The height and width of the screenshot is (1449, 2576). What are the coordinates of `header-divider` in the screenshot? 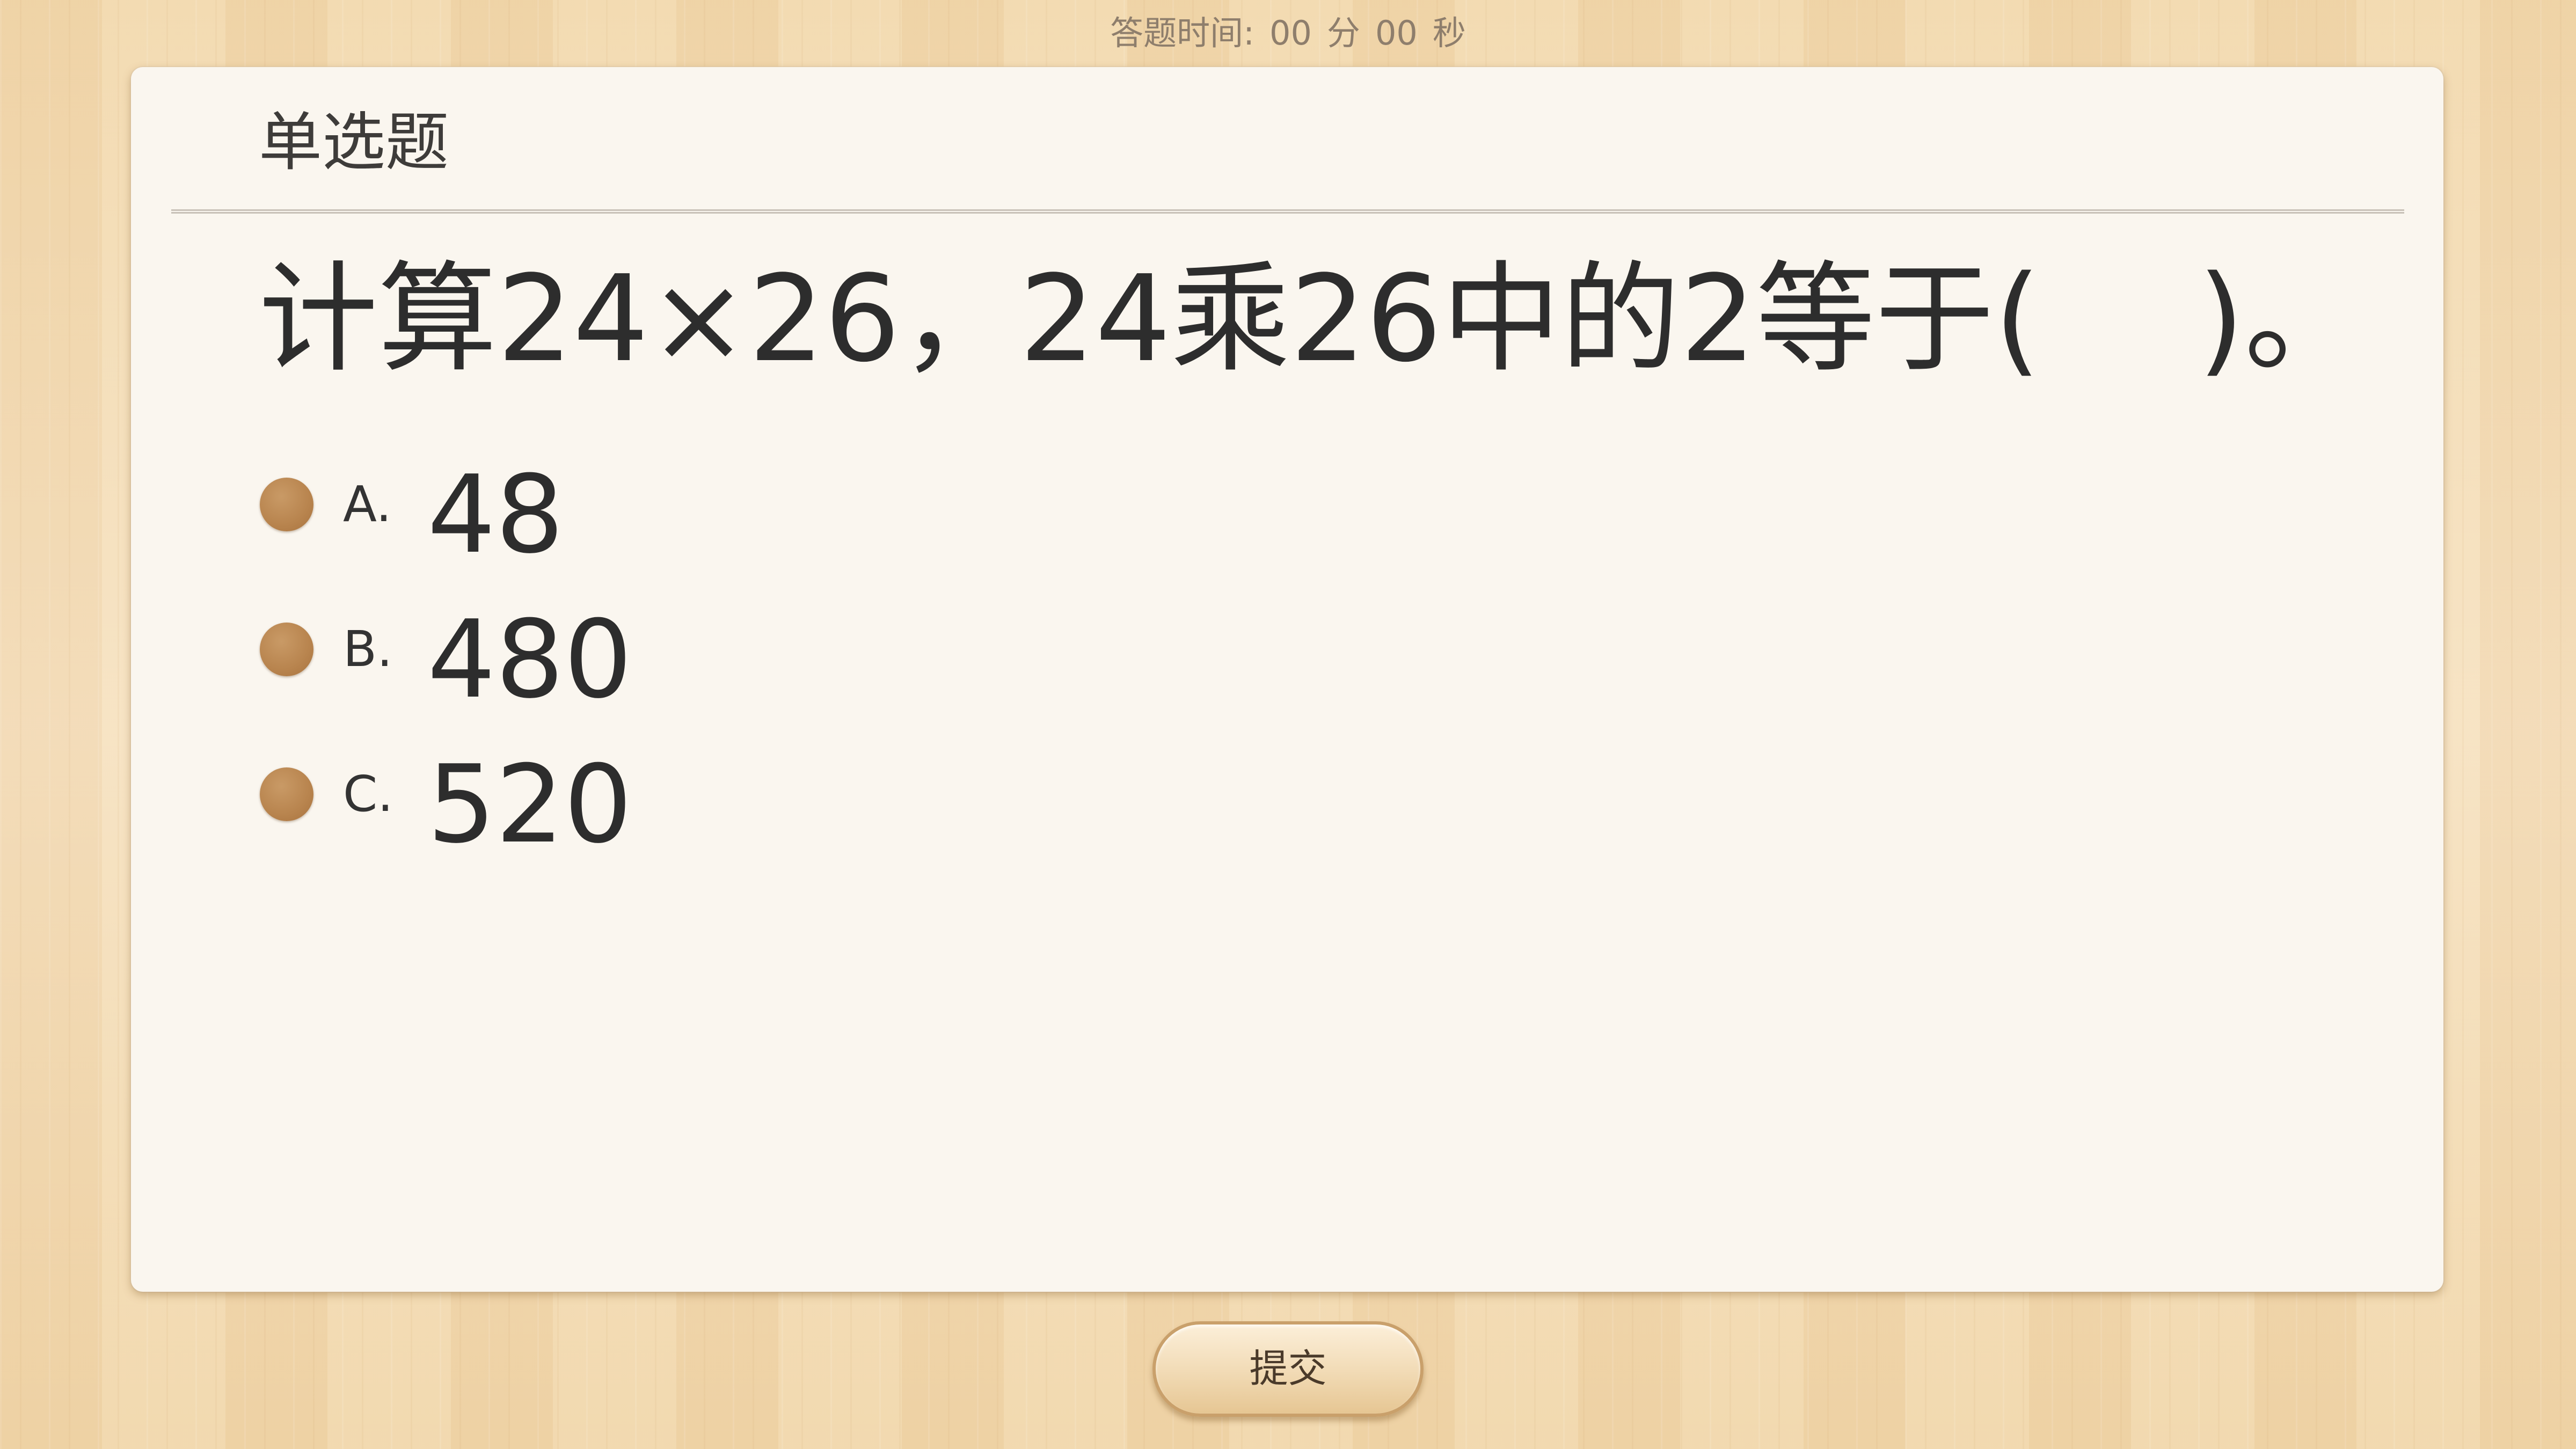 It's located at (1287, 211).